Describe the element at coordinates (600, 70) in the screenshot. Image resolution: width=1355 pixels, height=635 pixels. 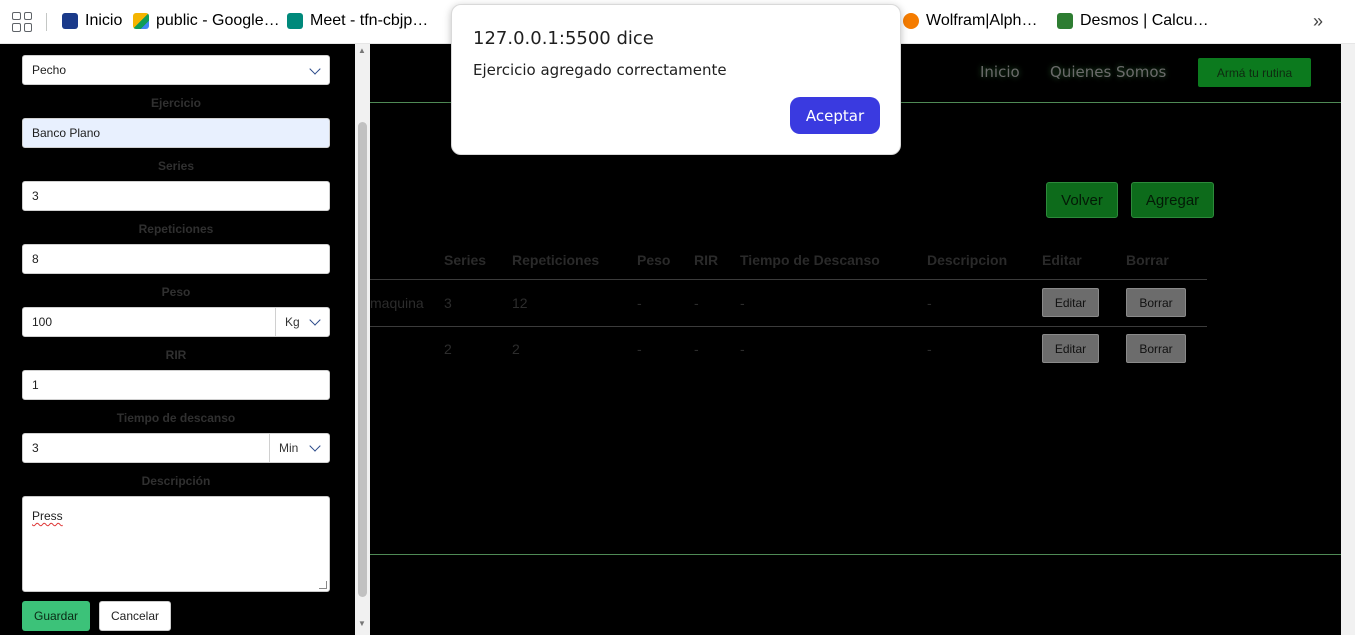
I see `dialog-message: Ejercicio agregado correctamente` at that location.